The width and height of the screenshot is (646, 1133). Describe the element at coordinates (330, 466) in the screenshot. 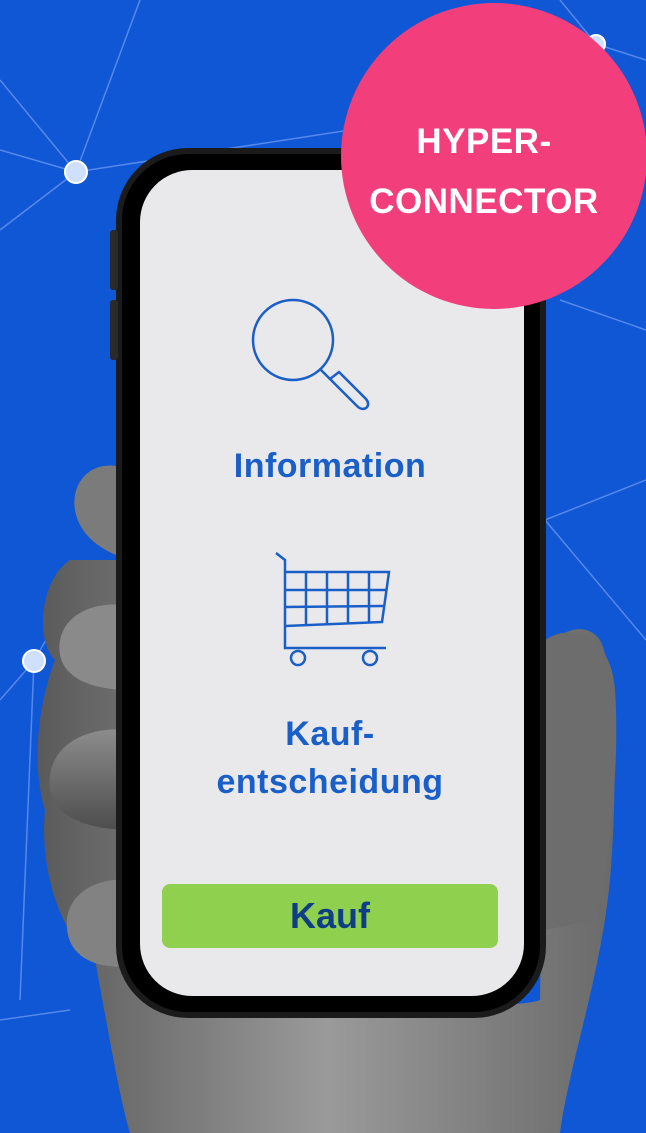

I see `information-label: Information` at that location.